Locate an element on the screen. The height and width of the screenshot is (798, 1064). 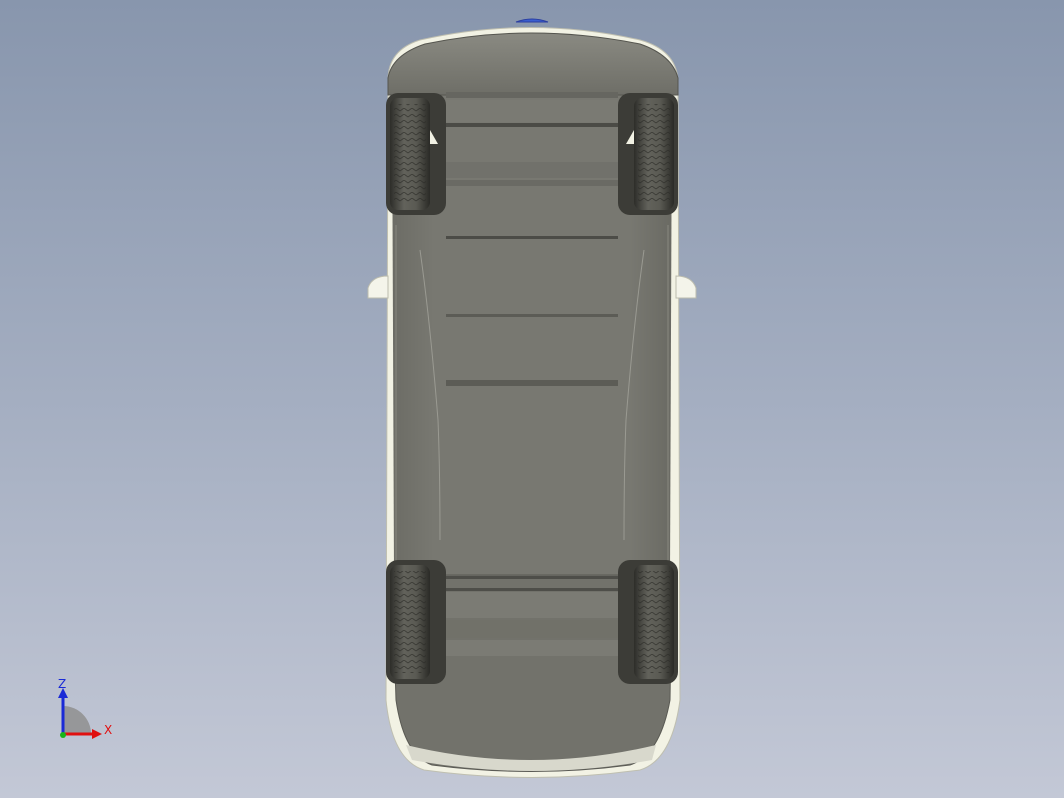
rear-subframe is located at coordinates (532, 616).